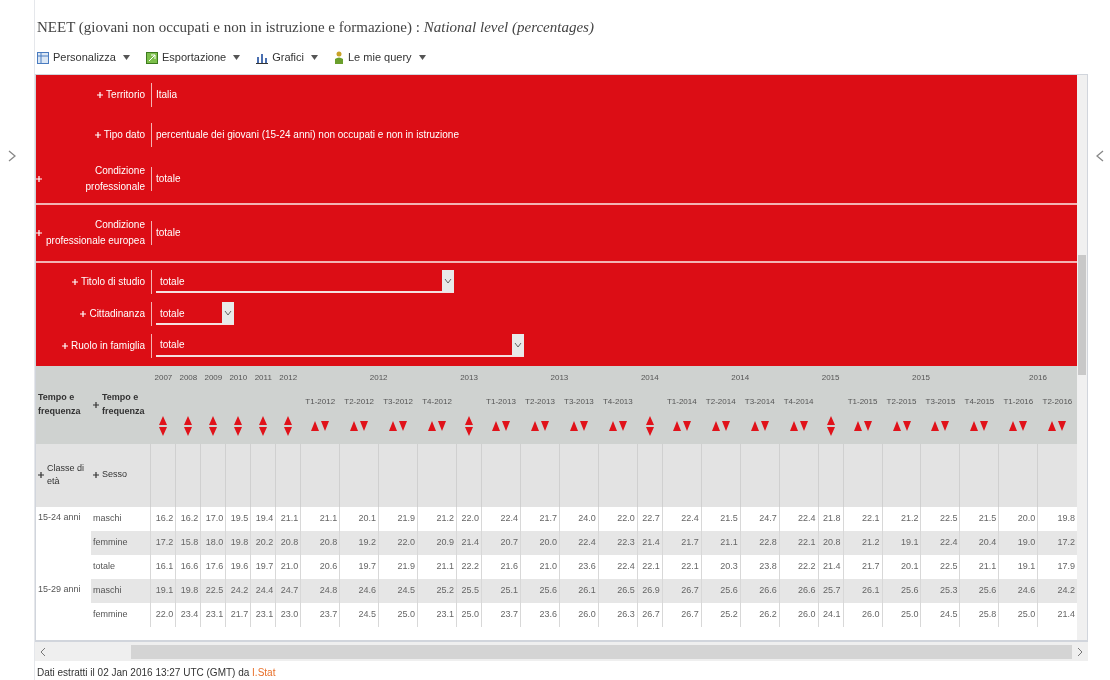 The width and height of the screenshot is (1110, 680). What do you see at coordinates (380, 57) in the screenshot?
I see `toolbar-menu-button: Le mie query` at bounding box center [380, 57].